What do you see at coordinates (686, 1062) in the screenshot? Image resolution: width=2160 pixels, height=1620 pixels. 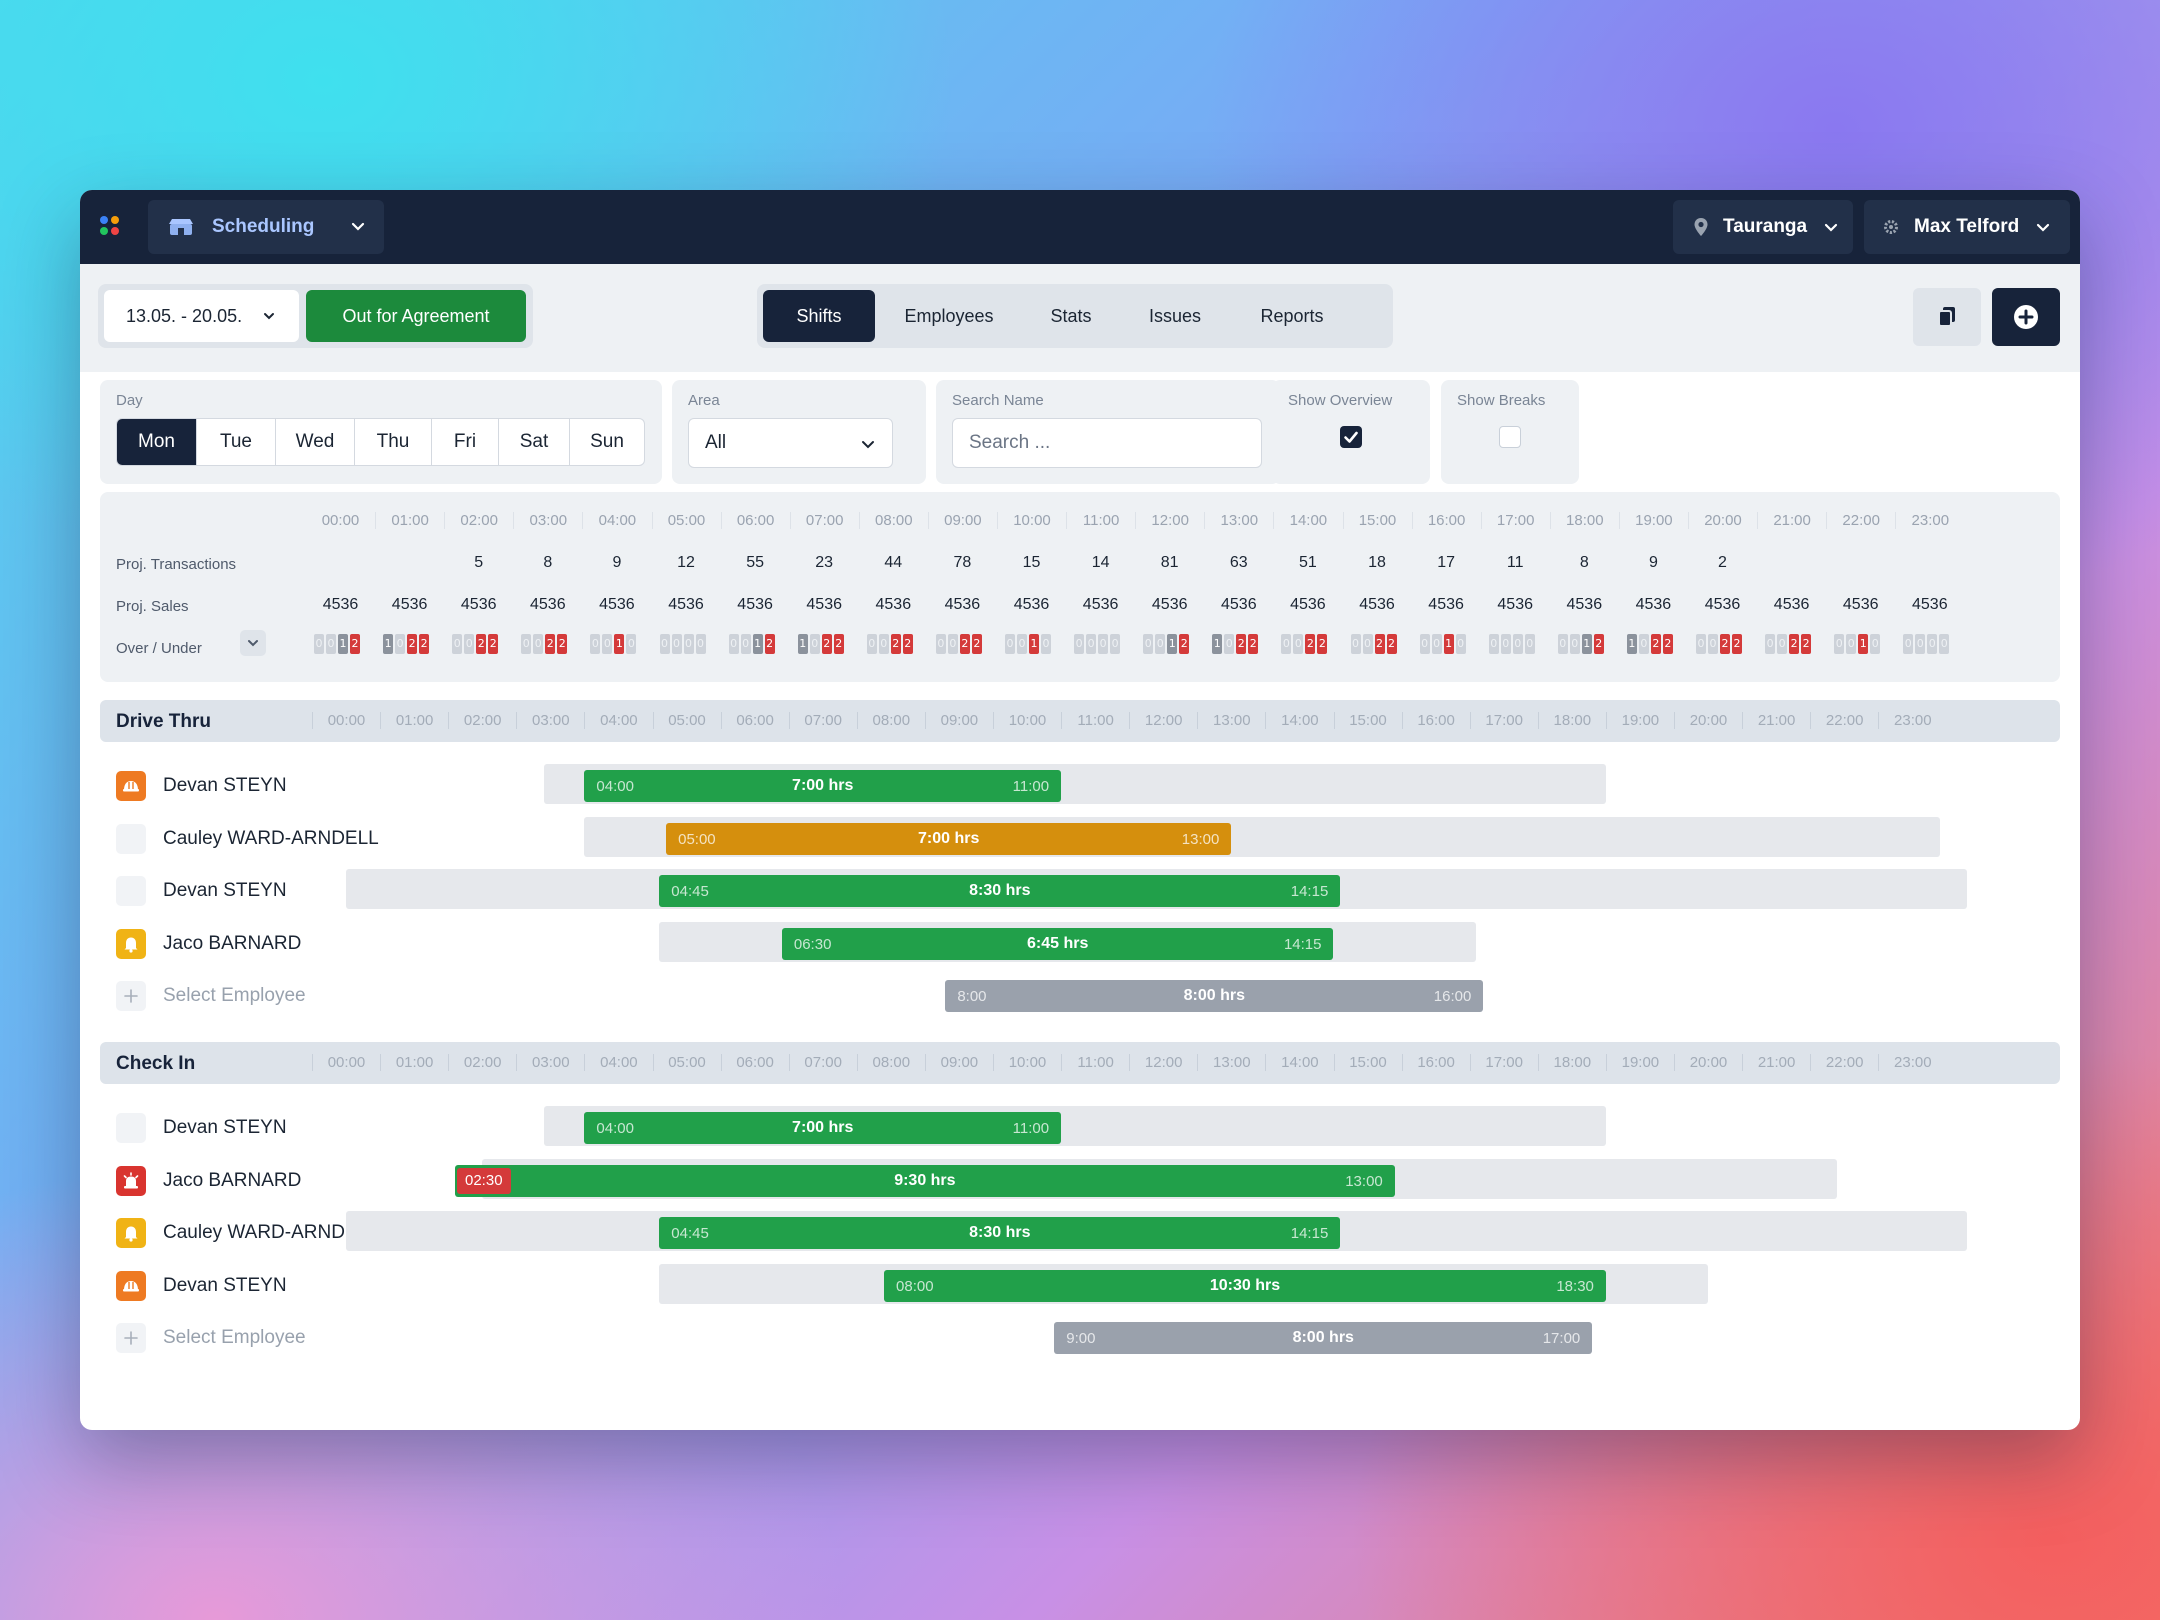 I see `section-hour-label: 05:00` at bounding box center [686, 1062].